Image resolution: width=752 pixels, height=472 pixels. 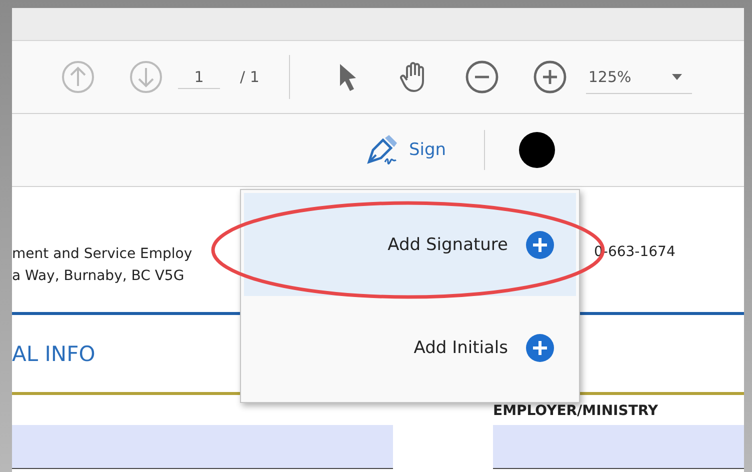 I want to click on sign-button: Sign, so click(x=405, y=150).